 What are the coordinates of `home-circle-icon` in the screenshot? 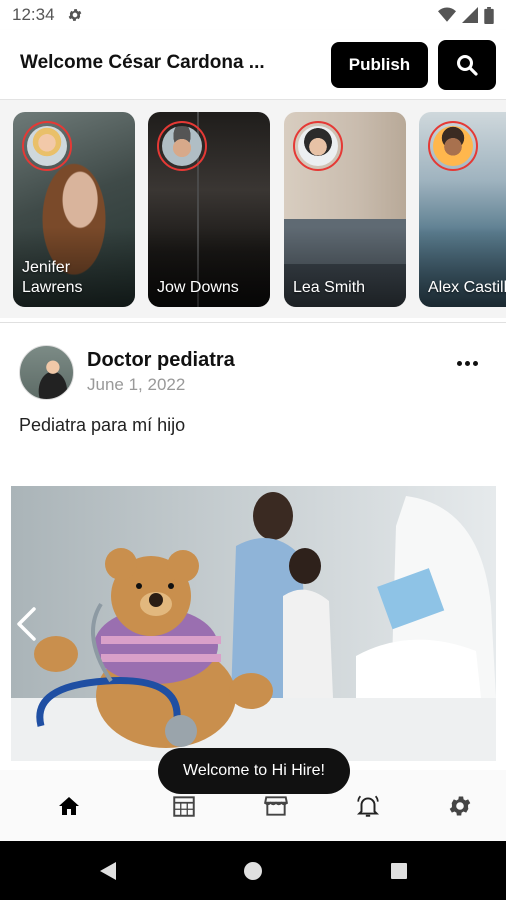 It's located at (253, 871).